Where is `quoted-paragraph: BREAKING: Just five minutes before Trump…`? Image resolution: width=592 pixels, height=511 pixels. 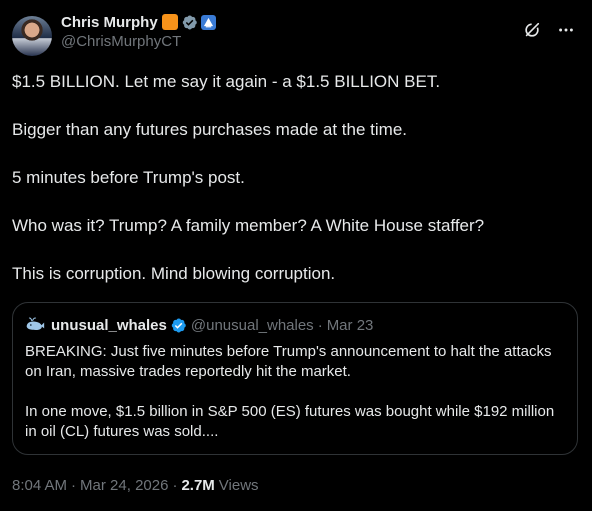 quoted-paragraph: BREAKING: Just five minutes before Trump… is located at coordinates (288, 361).